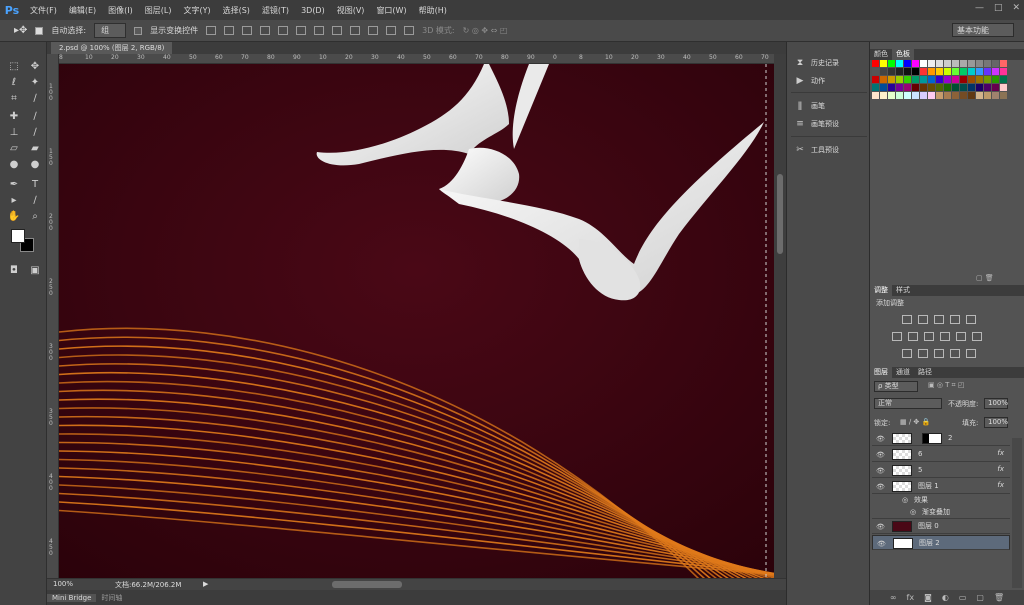 The width and height of the screenshot is (1024, 605). I want to click on status-arrow-icon: ▶, so click(205, 584).